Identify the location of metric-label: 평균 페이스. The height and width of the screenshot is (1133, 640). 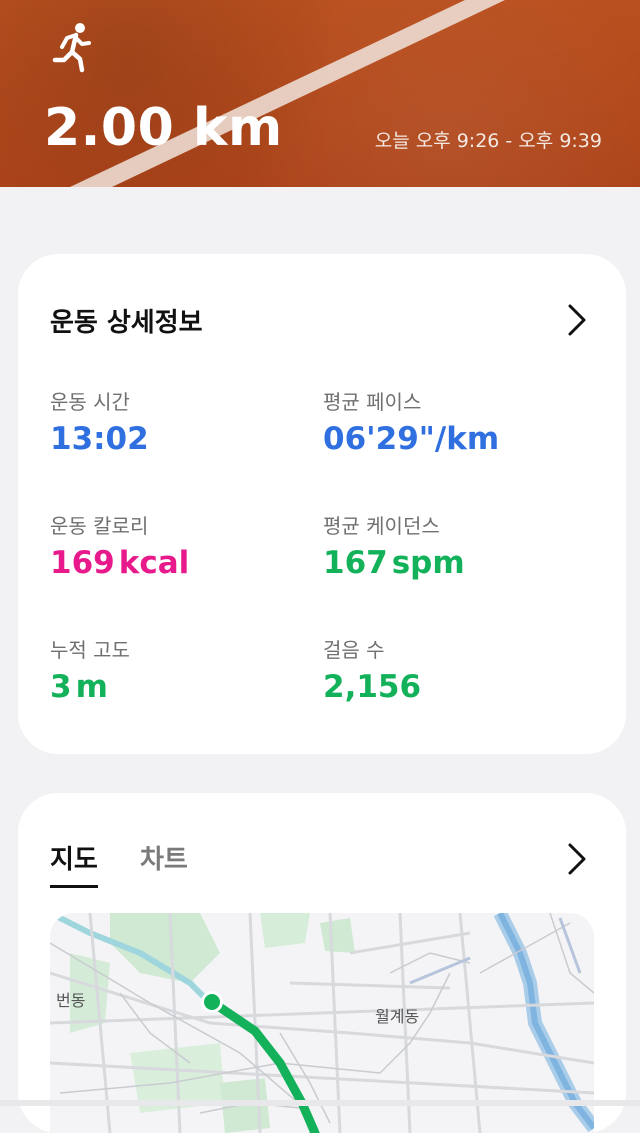
(372, 402).